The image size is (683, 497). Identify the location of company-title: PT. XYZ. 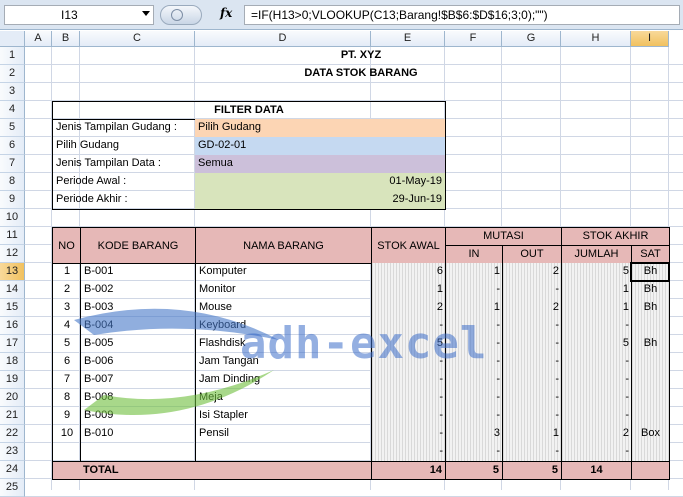
(361, 55).